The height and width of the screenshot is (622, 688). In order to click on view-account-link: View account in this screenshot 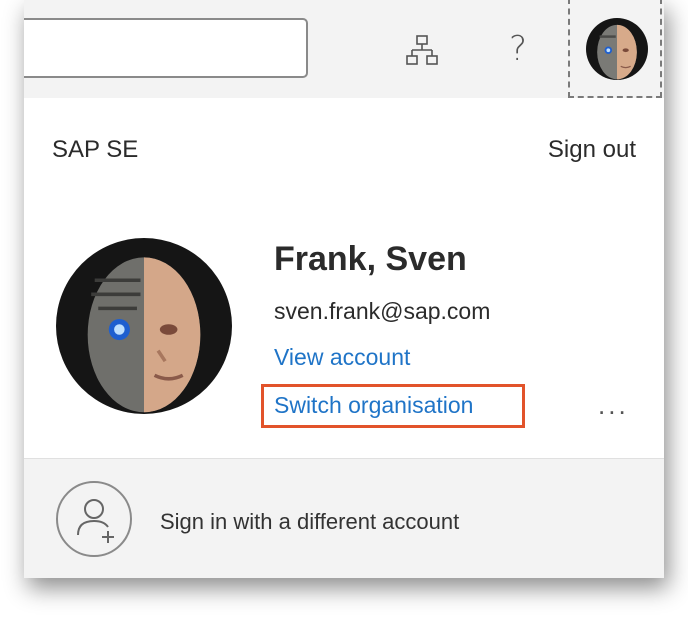, I will do `click(342, 357)`.